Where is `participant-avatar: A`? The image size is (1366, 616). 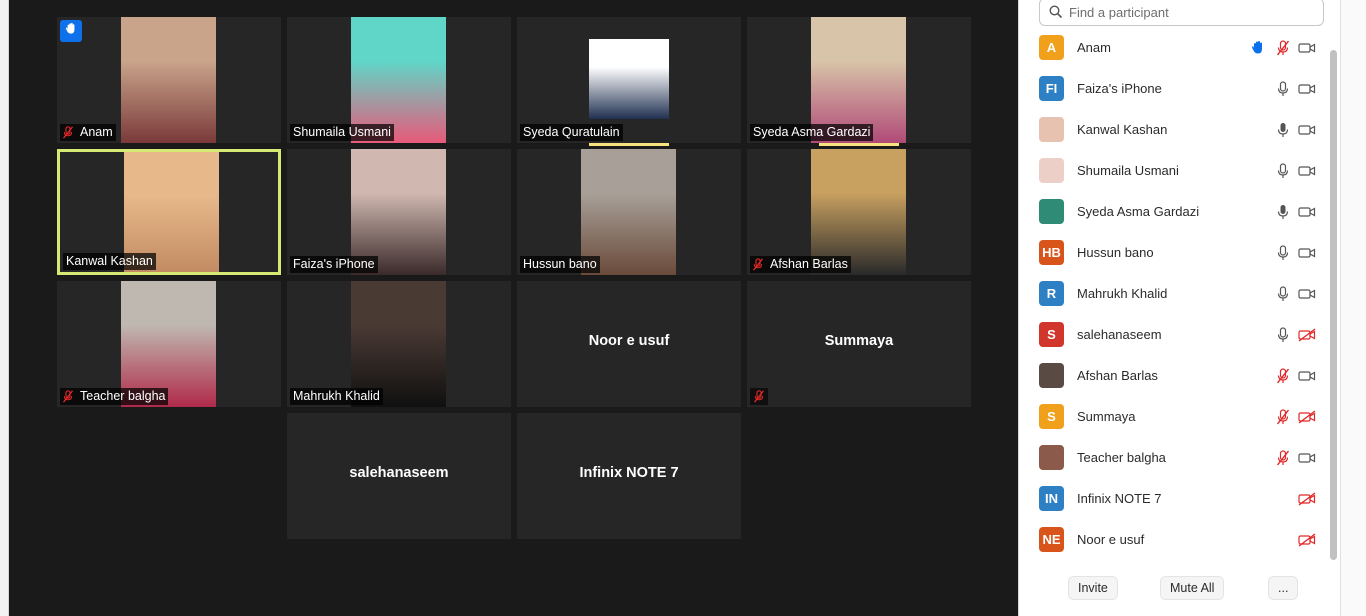 participant-avatar: A is located at coordinates (1051, 47).